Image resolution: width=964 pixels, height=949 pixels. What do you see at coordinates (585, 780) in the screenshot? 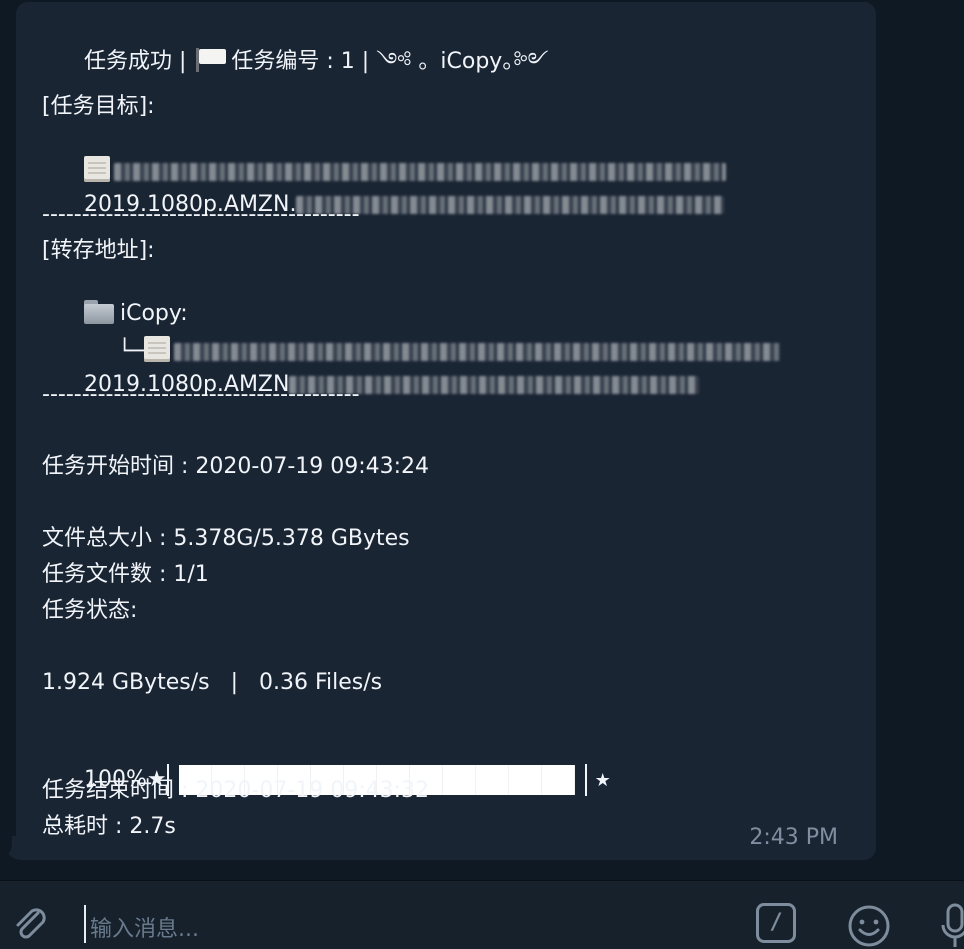
I see `progress-right-bar` at bounding box center [585, 780].